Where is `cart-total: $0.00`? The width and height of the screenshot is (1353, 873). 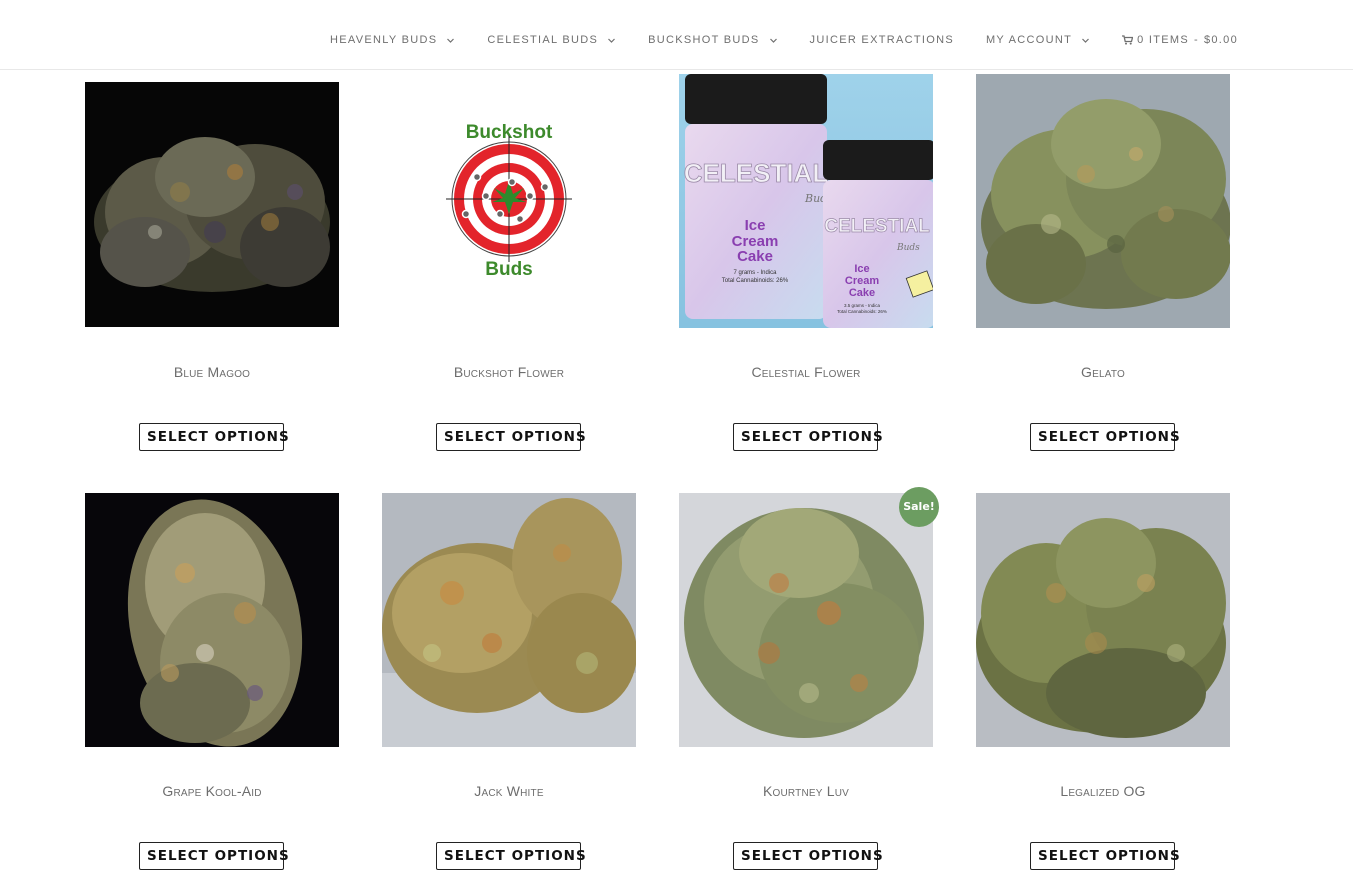
cart-total: $0.00 is located at coordinates (1220, 40).